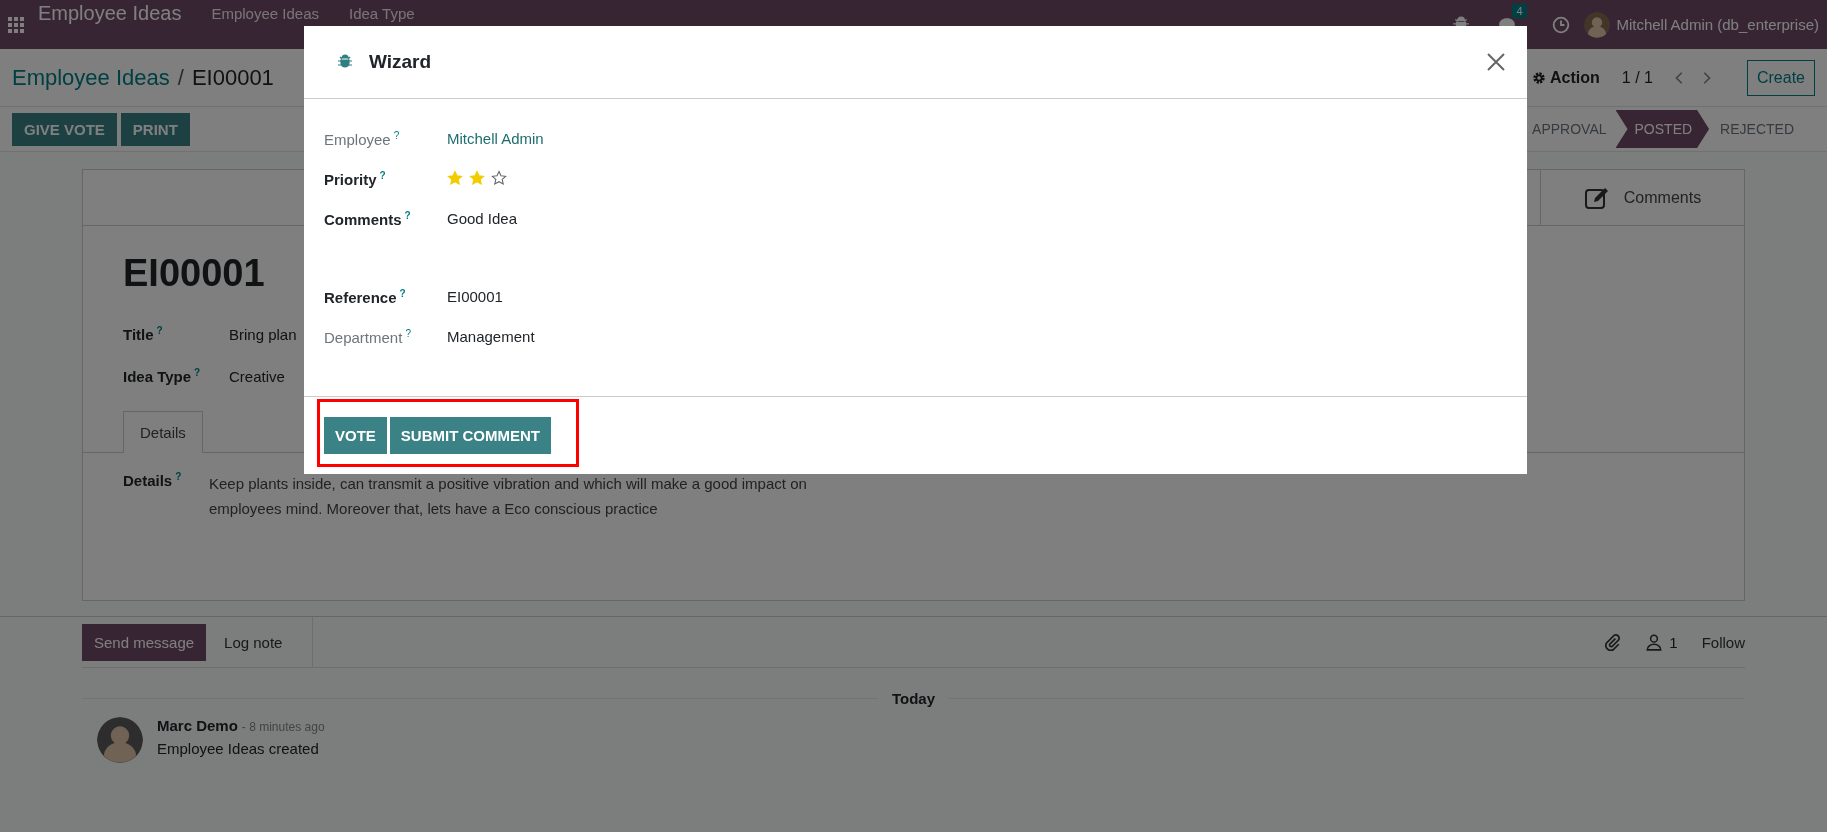 This screenshot has height=832, width=1827. Describe the element at coordinates (491, 336) in the screenshot. I see `field-value: Management` at that location.